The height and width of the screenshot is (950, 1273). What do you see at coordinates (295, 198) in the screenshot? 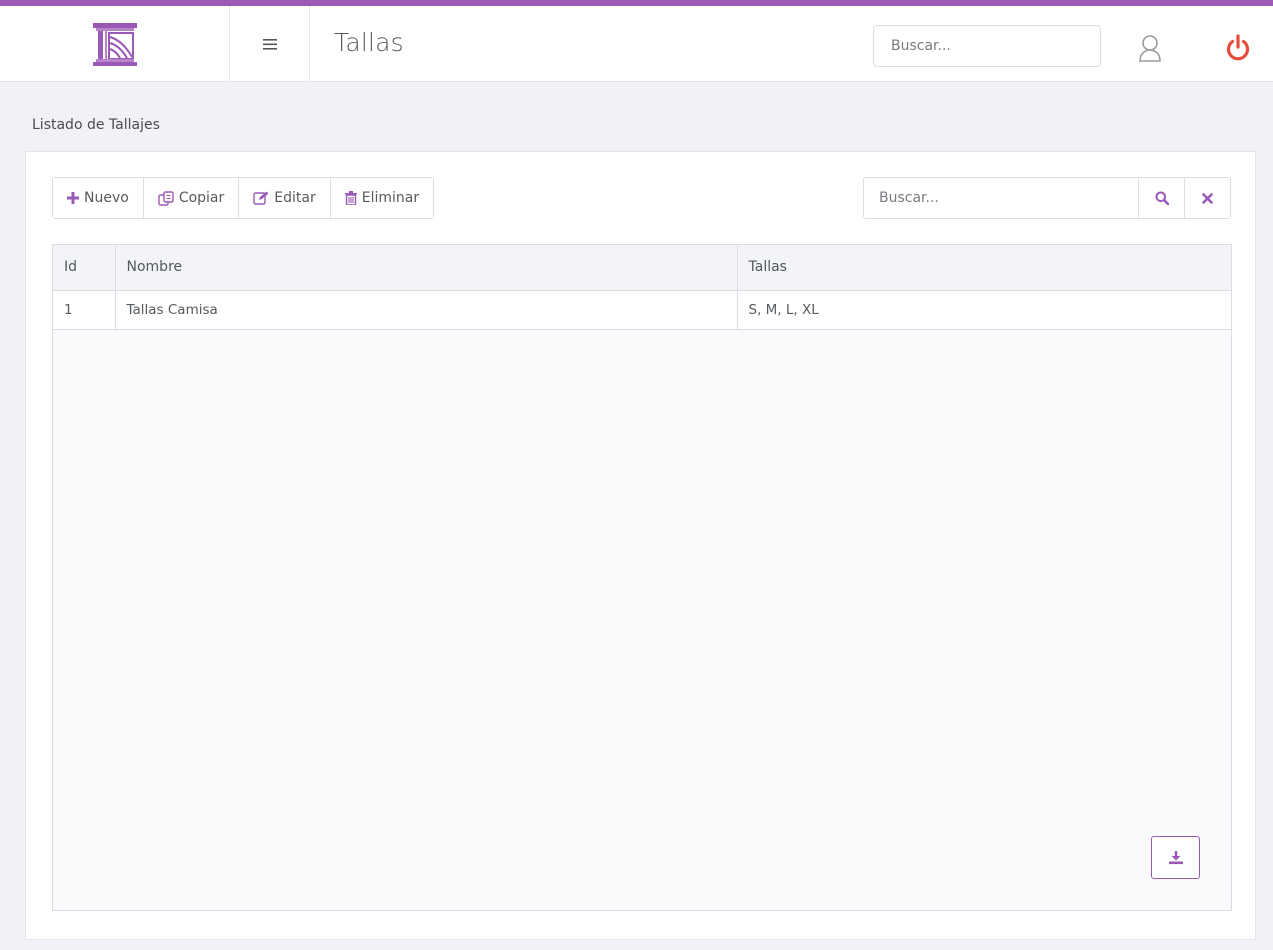
I see `edit-button-label: Editar` at bounding box center [295, 198].